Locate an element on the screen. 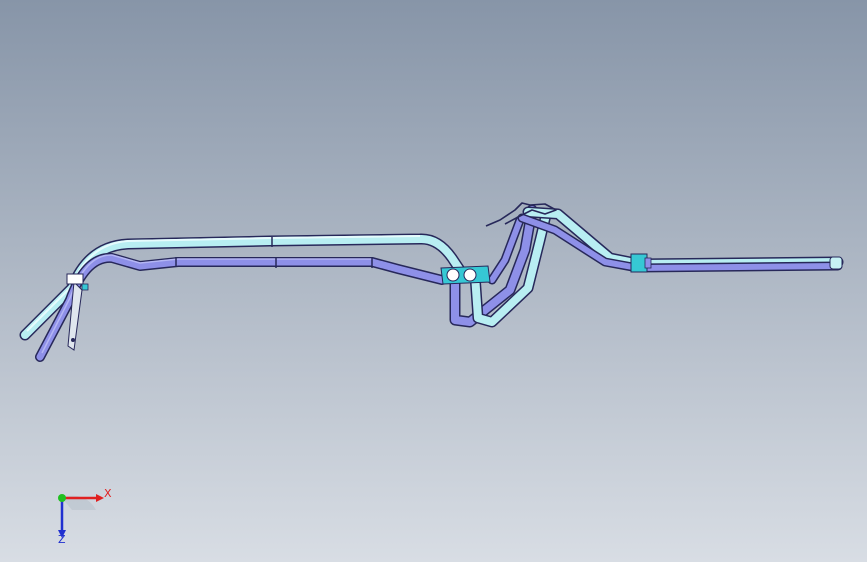  center-clip is located at coordinates (465, 275).